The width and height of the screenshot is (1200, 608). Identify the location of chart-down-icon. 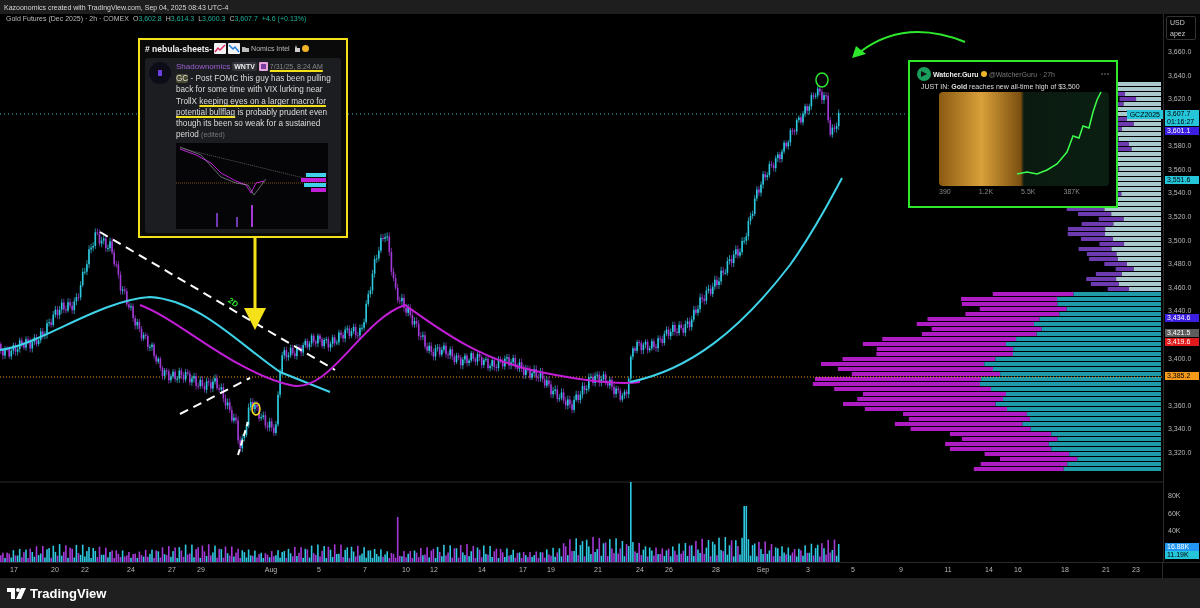
(234, 48).